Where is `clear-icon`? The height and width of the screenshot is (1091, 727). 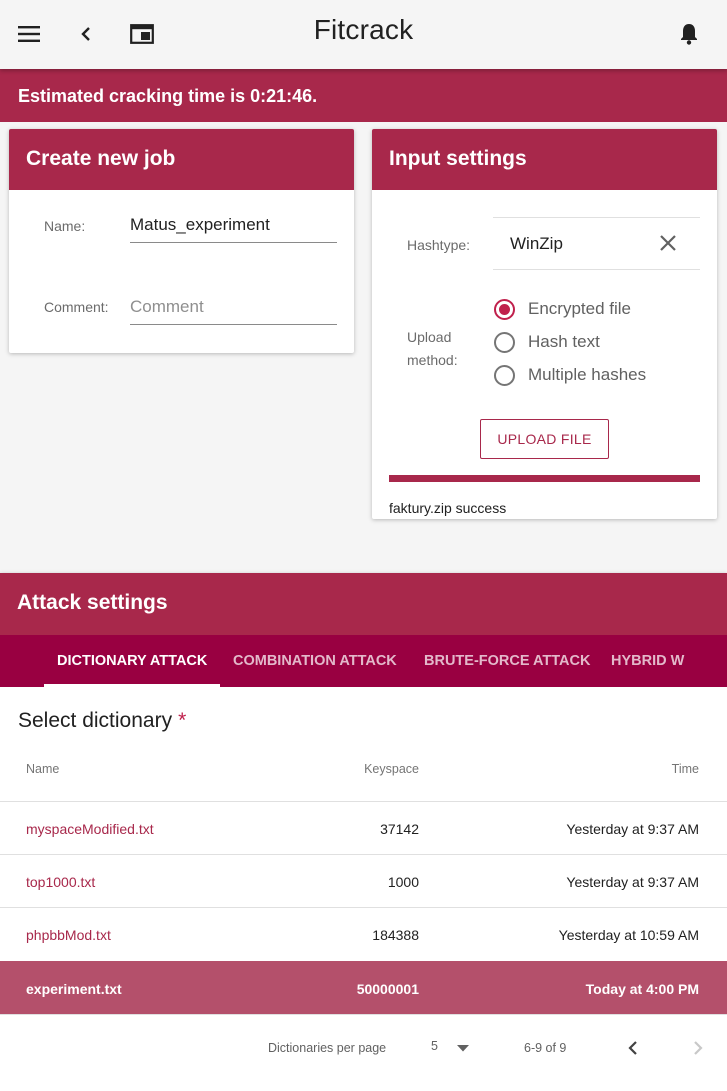
clear-icon is located at coordinates (669, 244).